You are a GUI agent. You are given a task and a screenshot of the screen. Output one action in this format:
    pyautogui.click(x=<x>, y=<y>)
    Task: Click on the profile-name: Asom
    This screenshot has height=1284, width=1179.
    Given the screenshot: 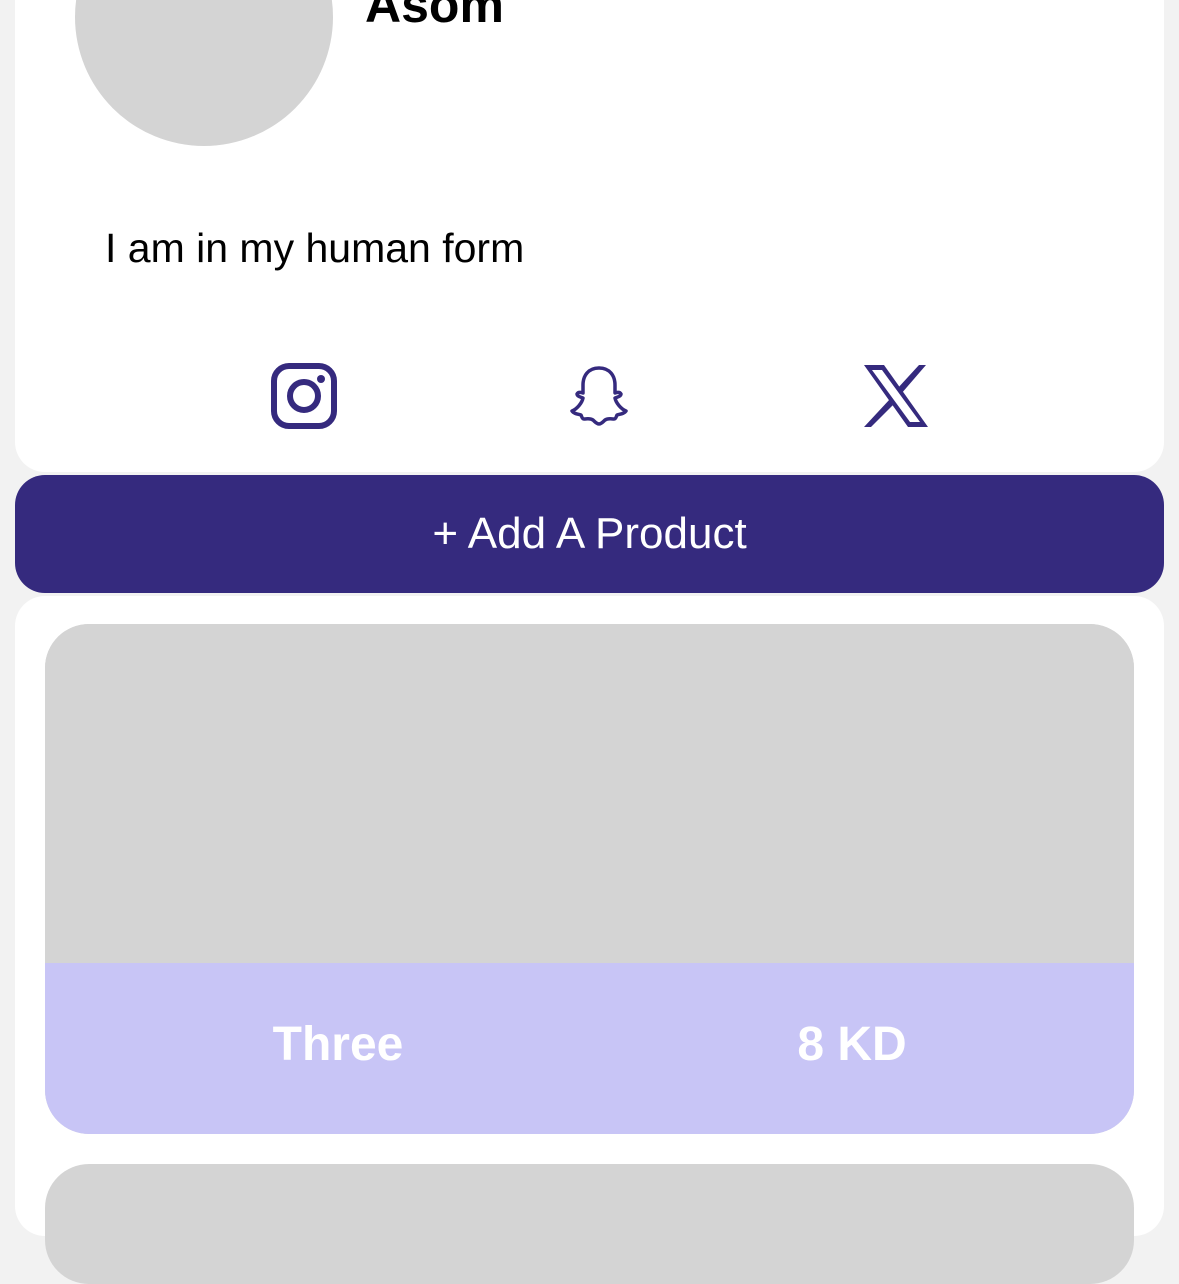 What is the action you would take?
    pyautogui.click(x=434, y=16)
    